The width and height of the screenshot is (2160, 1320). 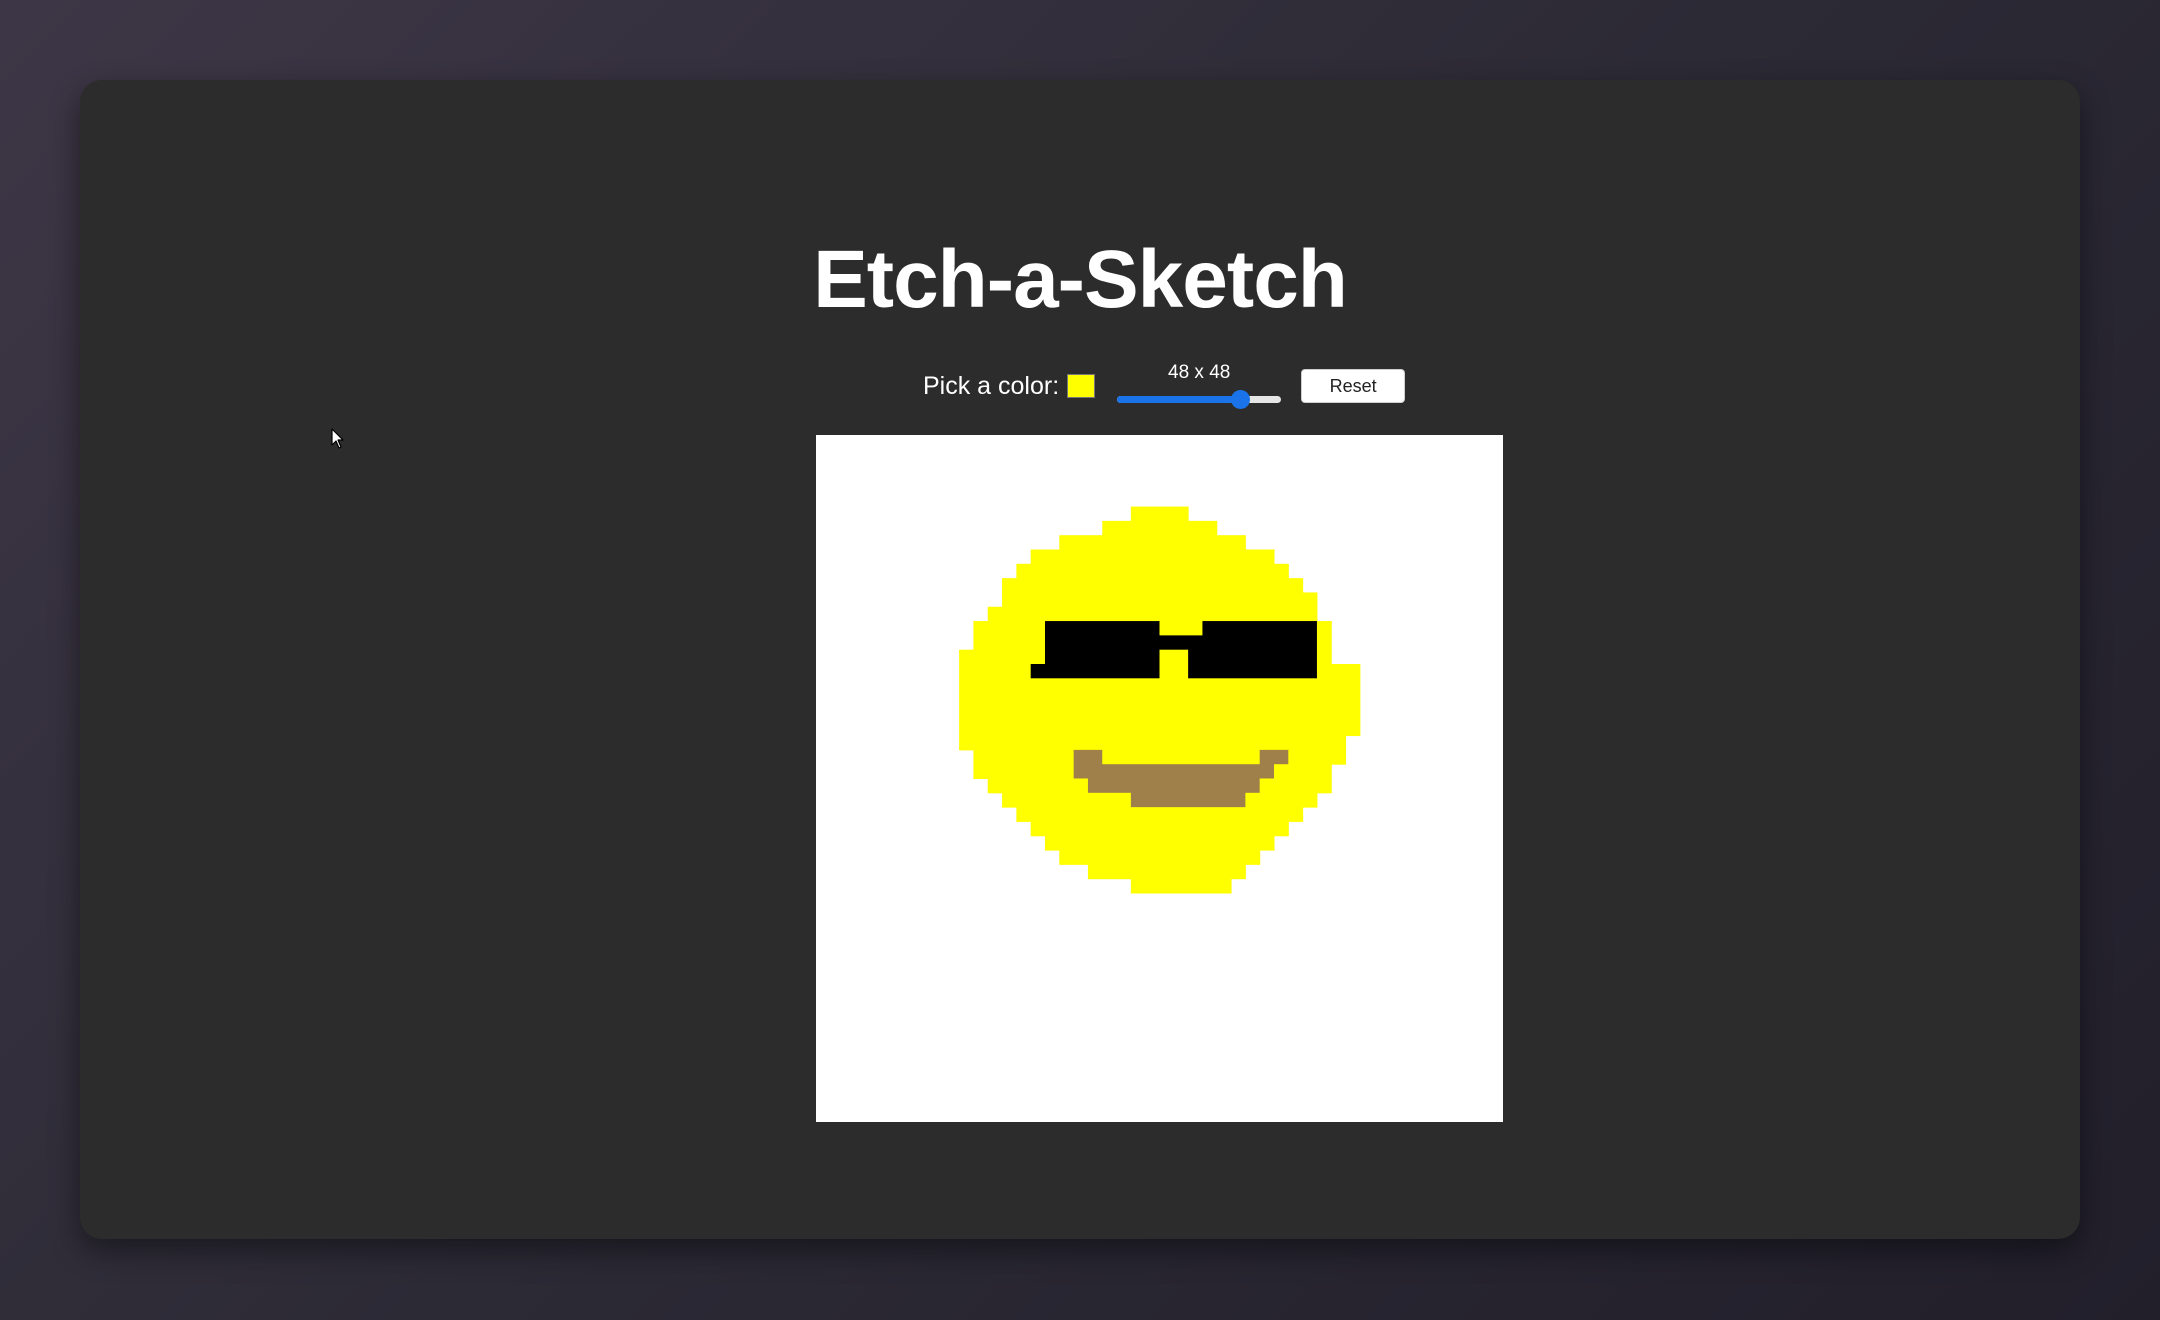 I want to click on grid-size-slider, so click(x=1199, y=399).